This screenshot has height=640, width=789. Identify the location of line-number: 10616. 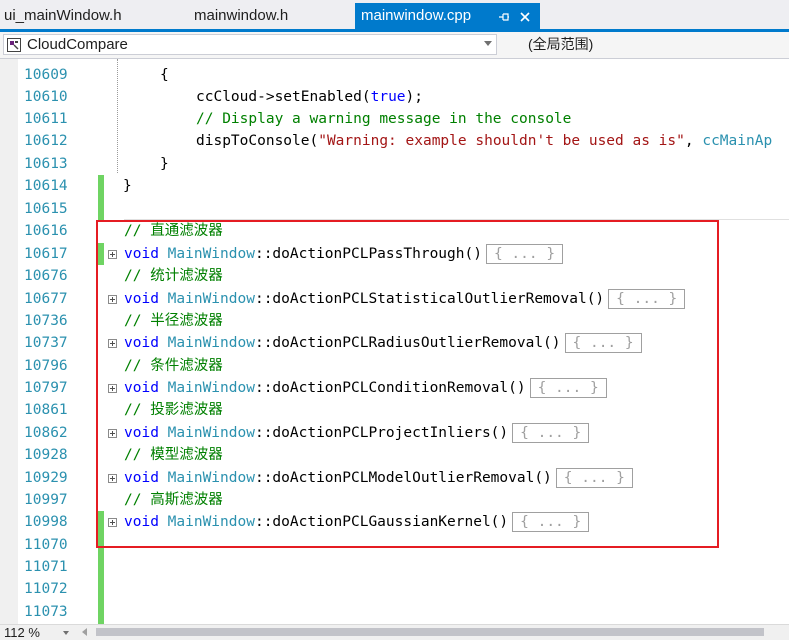
(46, 231).